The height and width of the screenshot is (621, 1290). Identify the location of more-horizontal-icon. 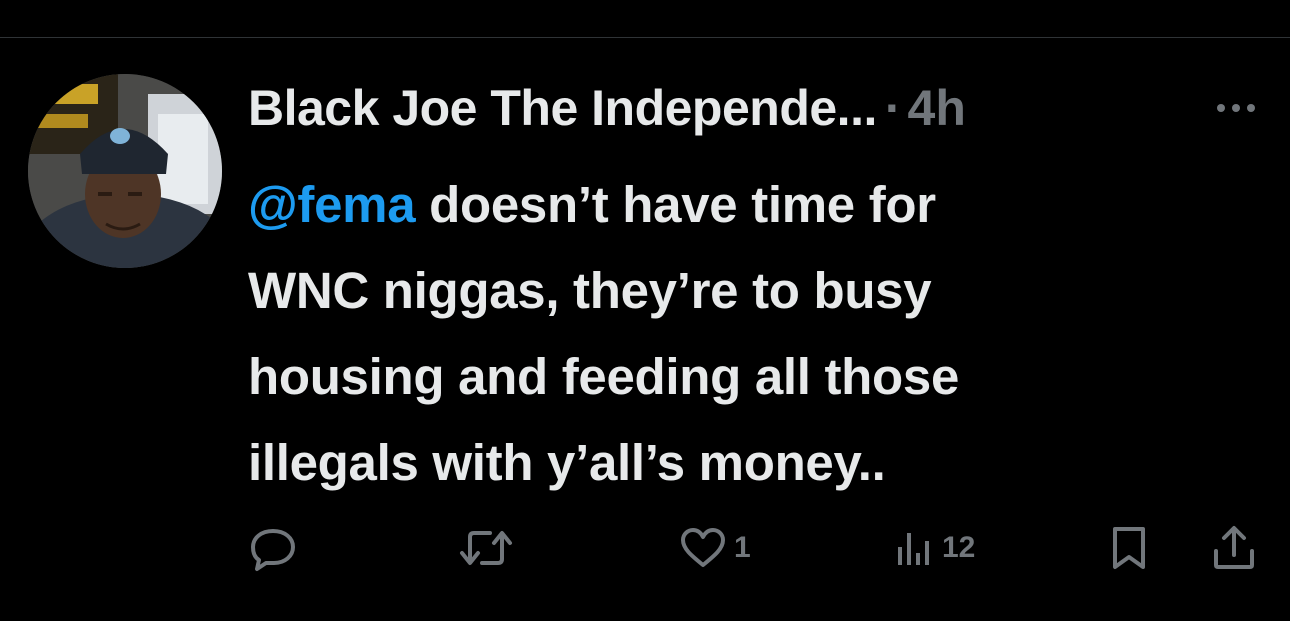
(1236, 108).